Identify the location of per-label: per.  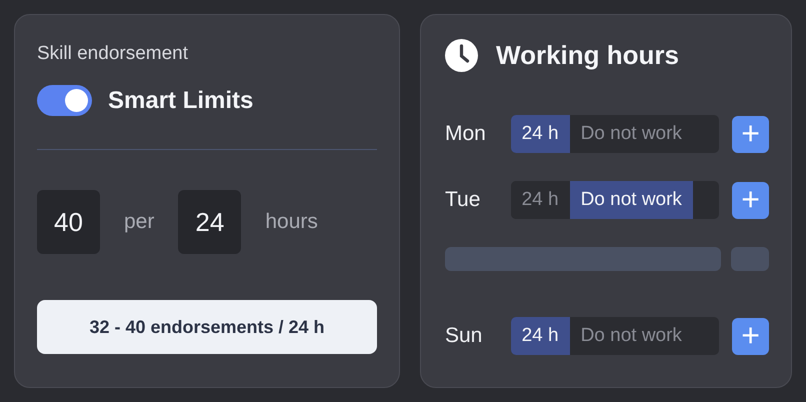
(139, 222).